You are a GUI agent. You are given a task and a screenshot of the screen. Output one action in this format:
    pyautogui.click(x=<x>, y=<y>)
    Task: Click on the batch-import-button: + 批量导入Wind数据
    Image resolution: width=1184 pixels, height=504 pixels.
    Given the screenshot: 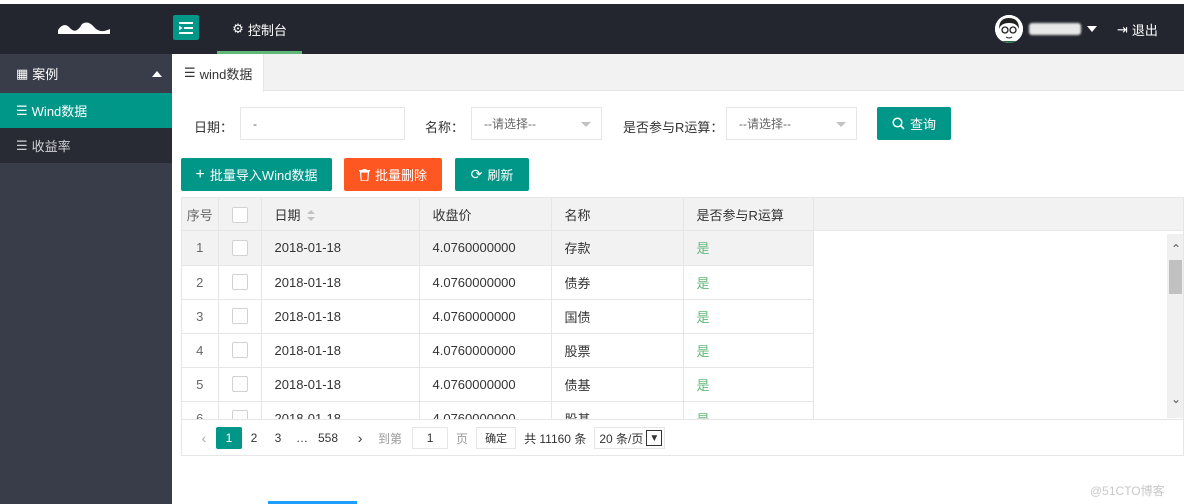 What is the action you would take?
    pyautogui.click(x=256, y=174)
    